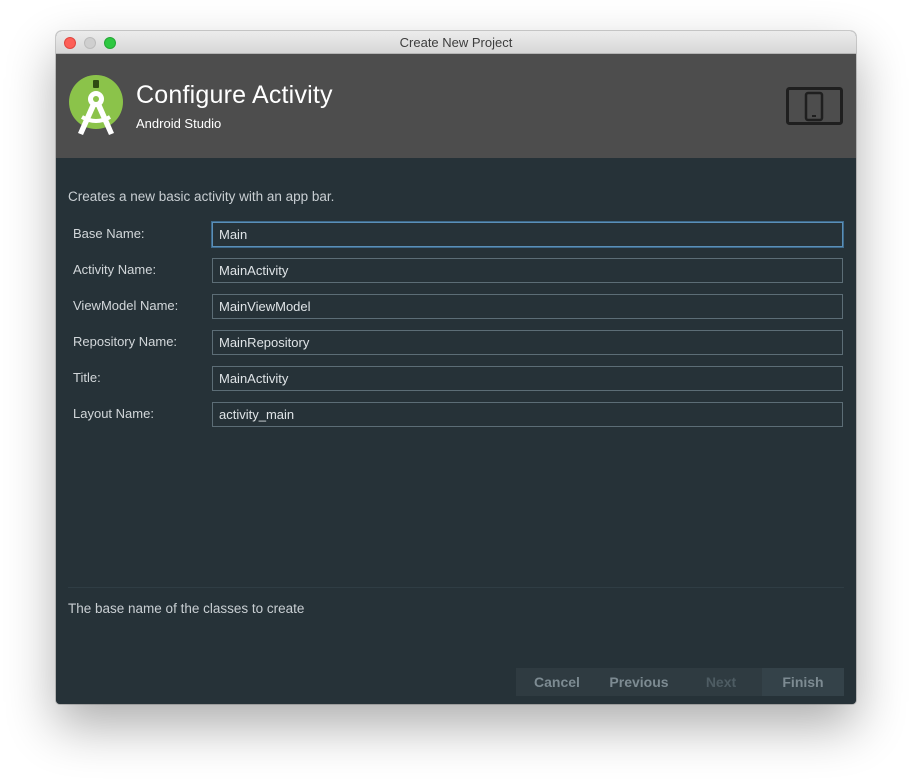 The image size is (912, 784). What do you see at coordinates (179, 123) in the screenshot?
I see `page-subtitle: Android Studio` at bounding box center [179, 123].